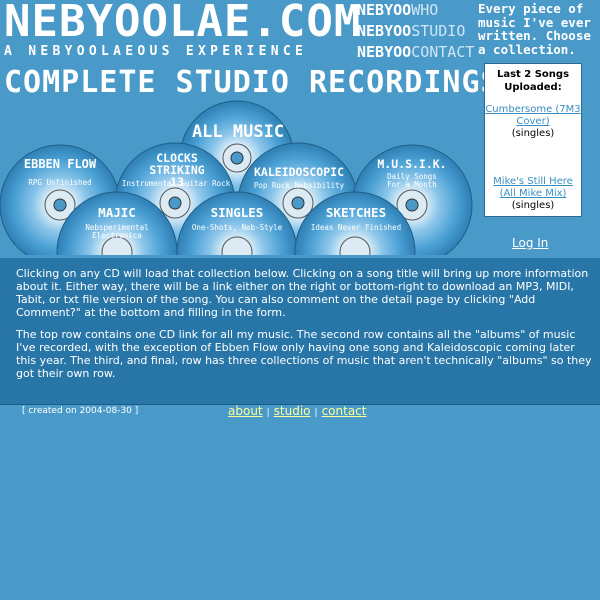 The image size is (600, 600). What do you see at coordinates (356, 227) in the screenshot?
I see `cd-subtitle: Ideas Never Finished` at bounding box center [356, 227].